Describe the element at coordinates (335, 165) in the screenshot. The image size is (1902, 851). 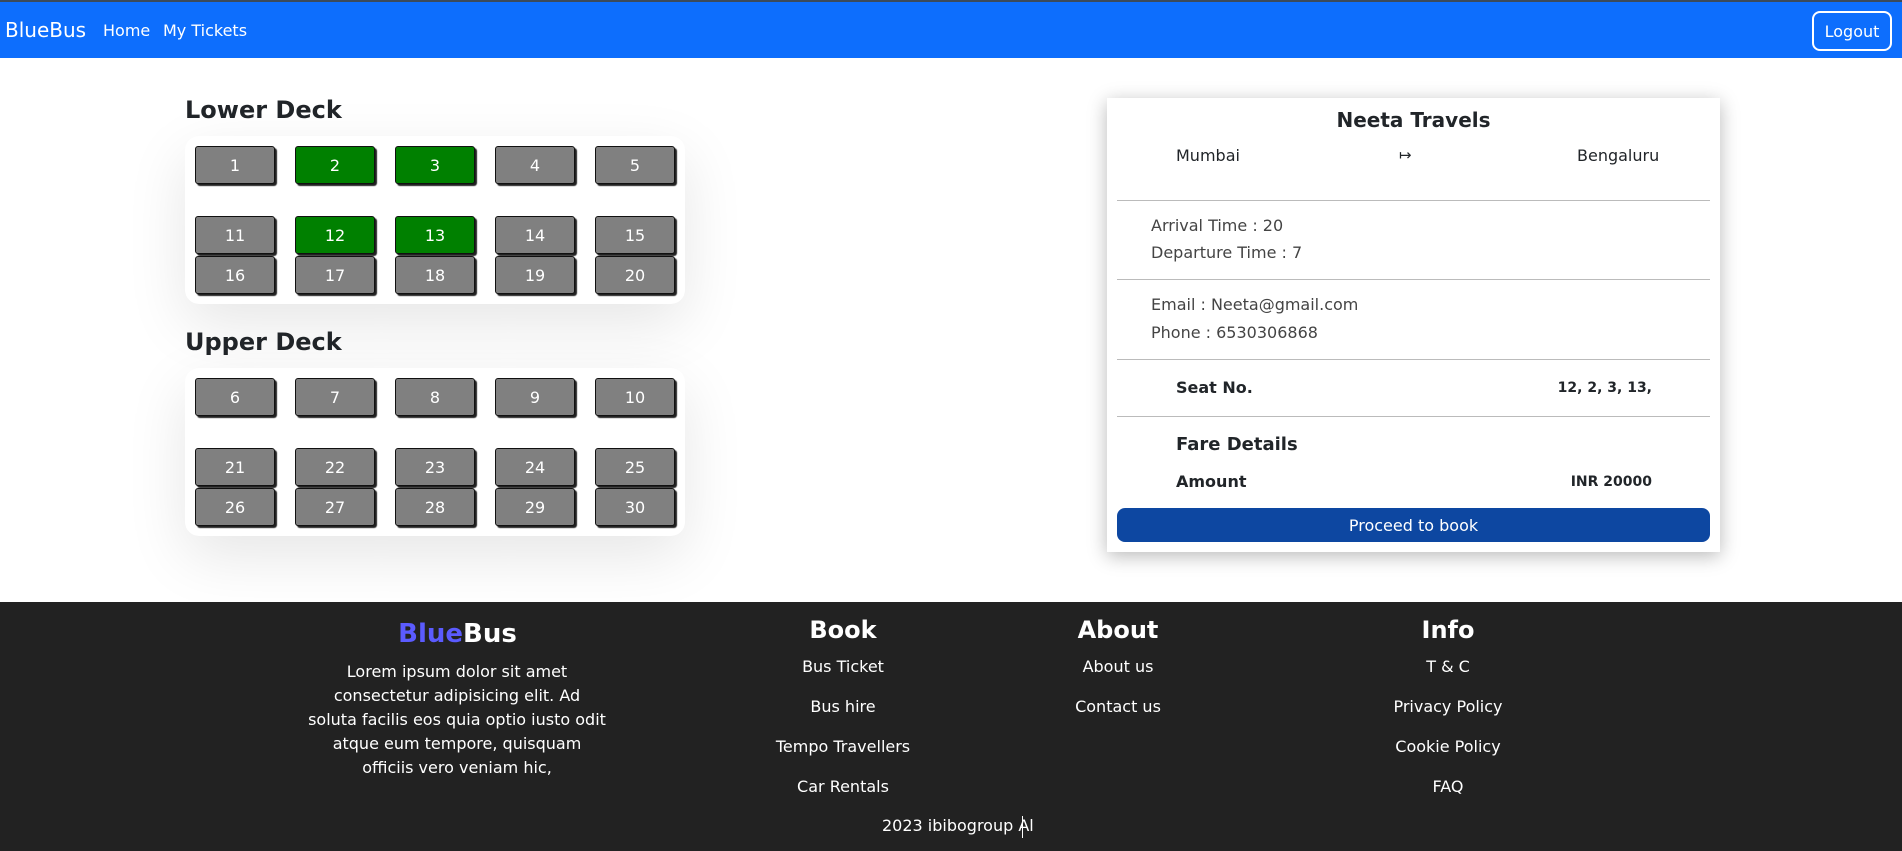
I see `lower-deck-seat-2: 2` at that location.